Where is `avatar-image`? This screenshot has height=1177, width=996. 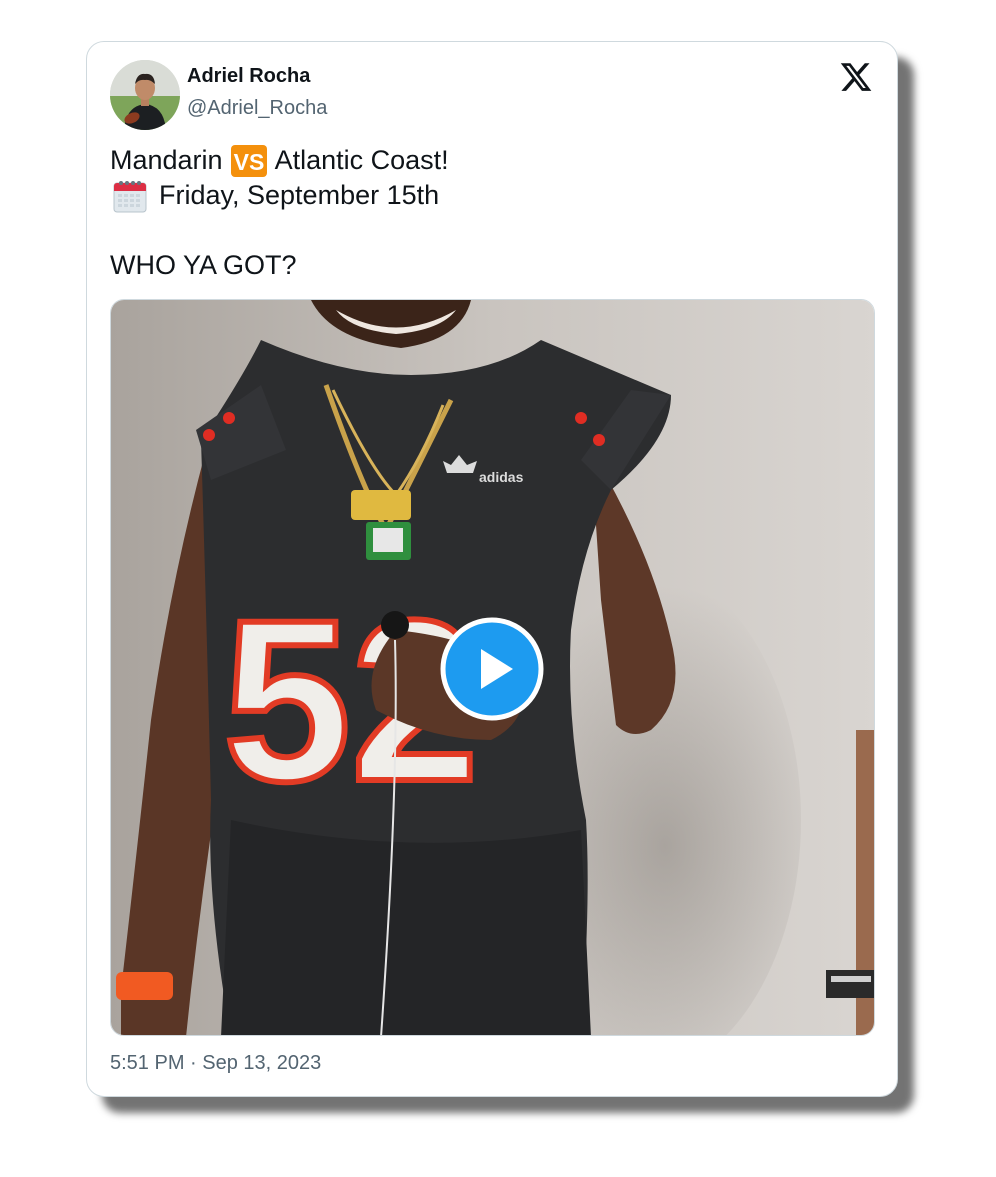
avatar-image is located at coordinates (145, 95).